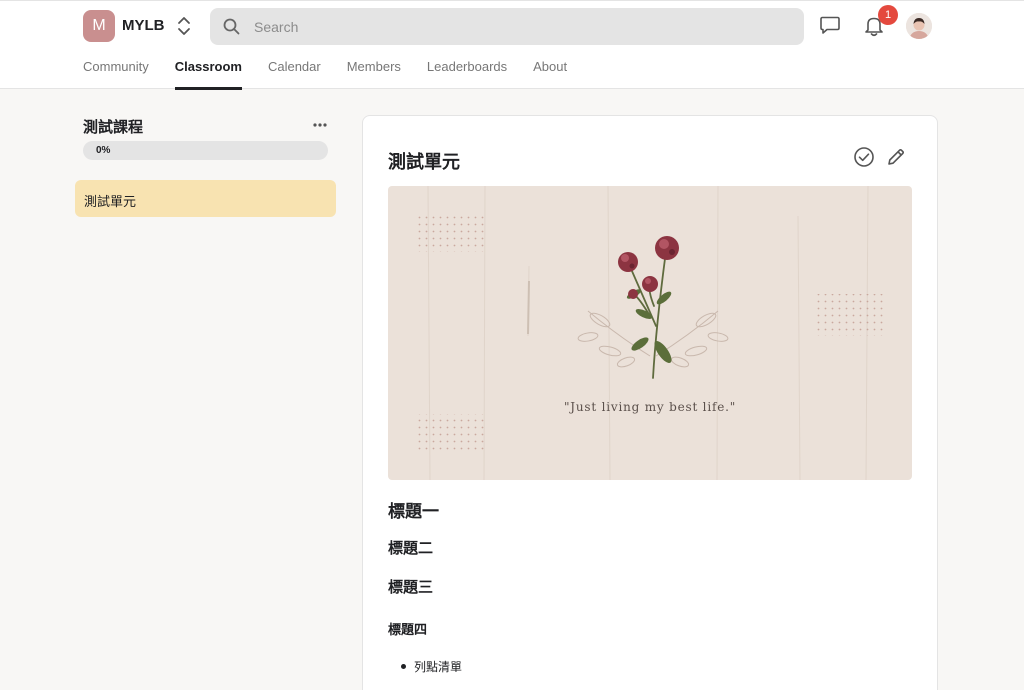 The height and width of the screenshot is (690, 1024). Describe the element at coordinates (650, 407) in the screenshot. I see `cover-quote: "Just living my best life."` at that location.